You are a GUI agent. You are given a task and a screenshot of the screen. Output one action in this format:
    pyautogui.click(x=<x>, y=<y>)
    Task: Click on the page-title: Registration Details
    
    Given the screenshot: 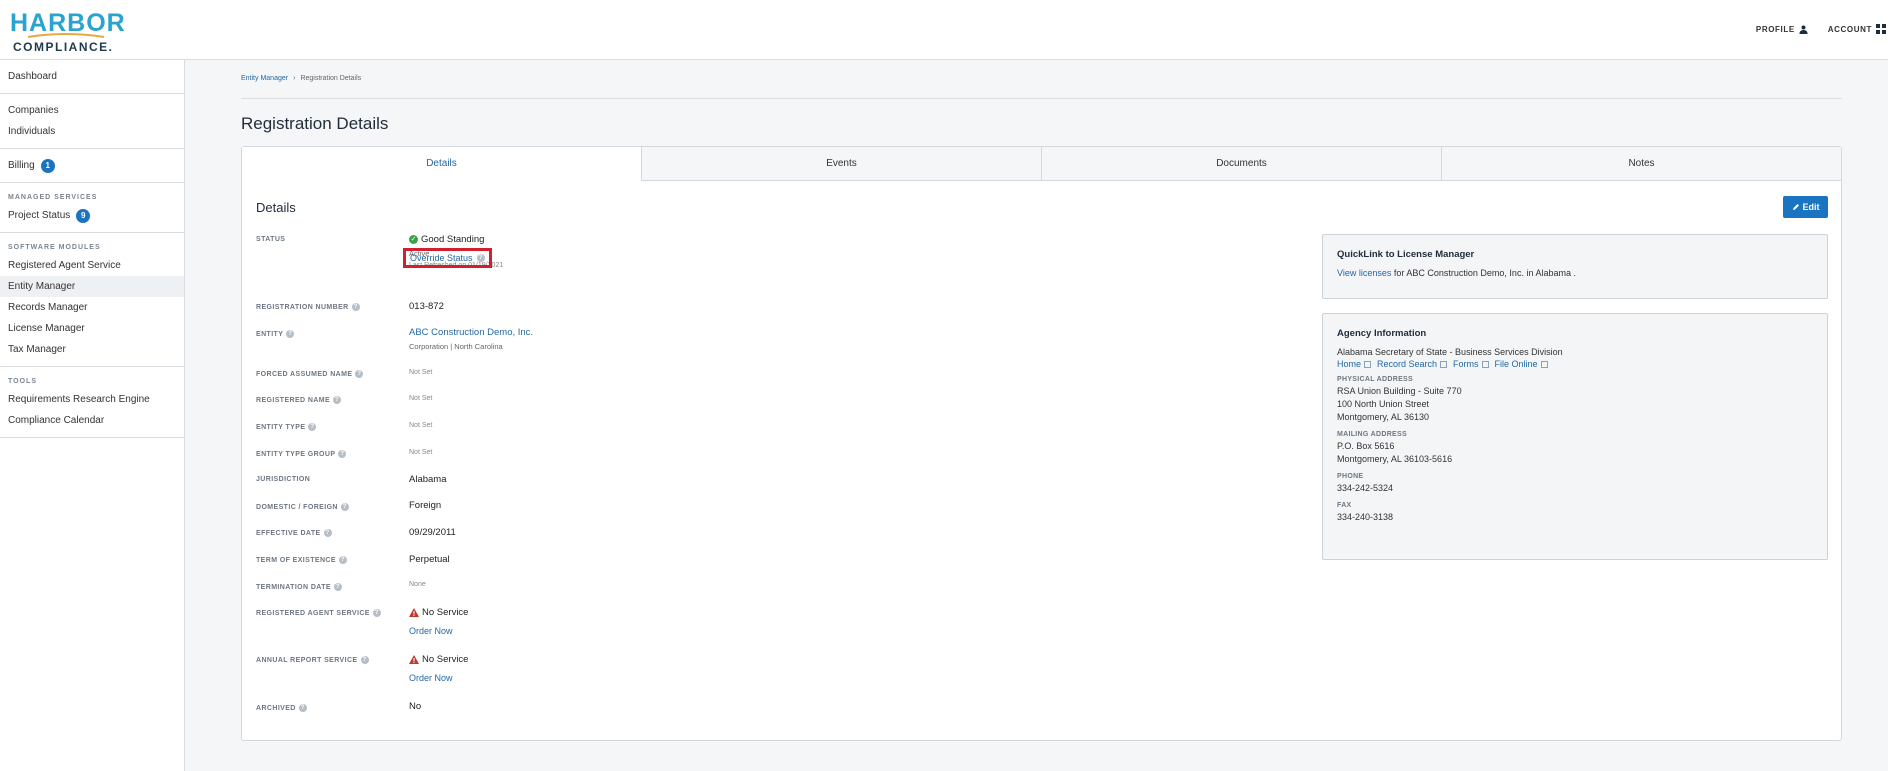 What is the action you would take?
    pyautogui.click(x=315, y=123)
    